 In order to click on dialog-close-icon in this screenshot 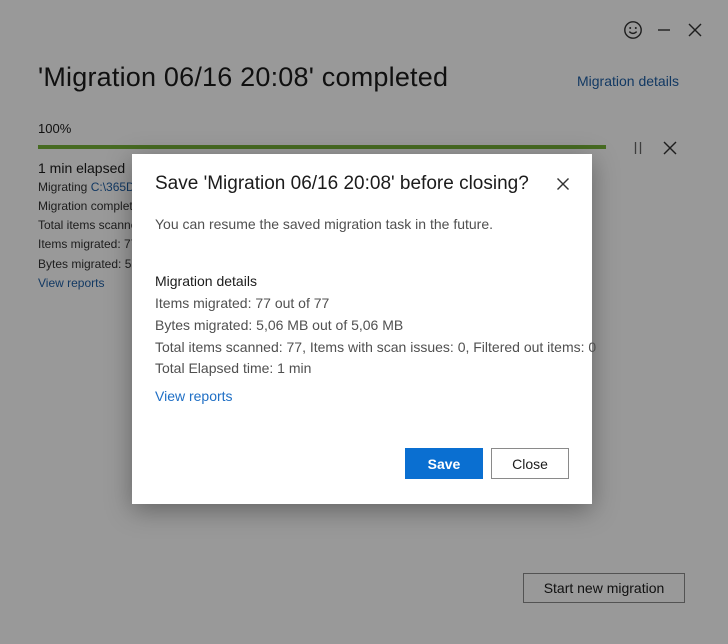, I will do `click(563, 184)`.